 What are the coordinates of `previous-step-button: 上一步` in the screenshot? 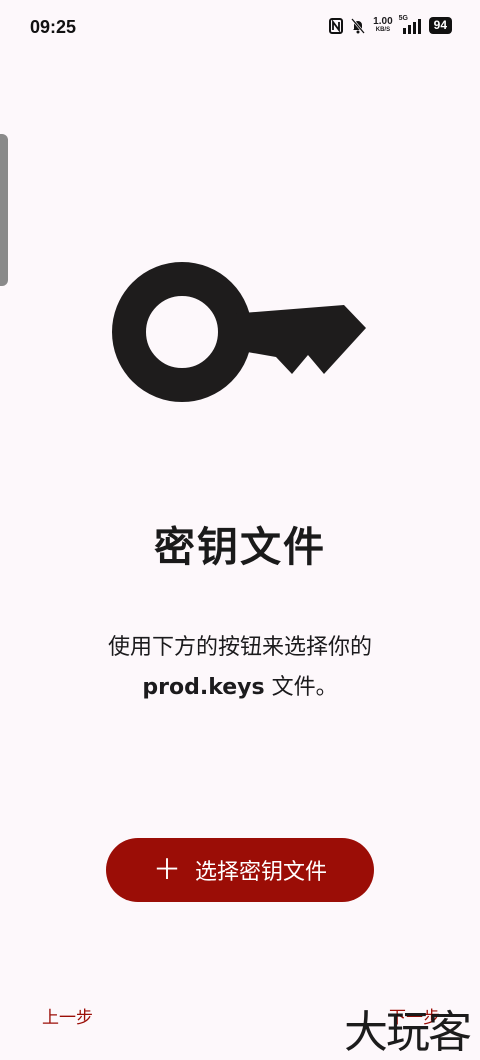 It's located at (67, 1015).